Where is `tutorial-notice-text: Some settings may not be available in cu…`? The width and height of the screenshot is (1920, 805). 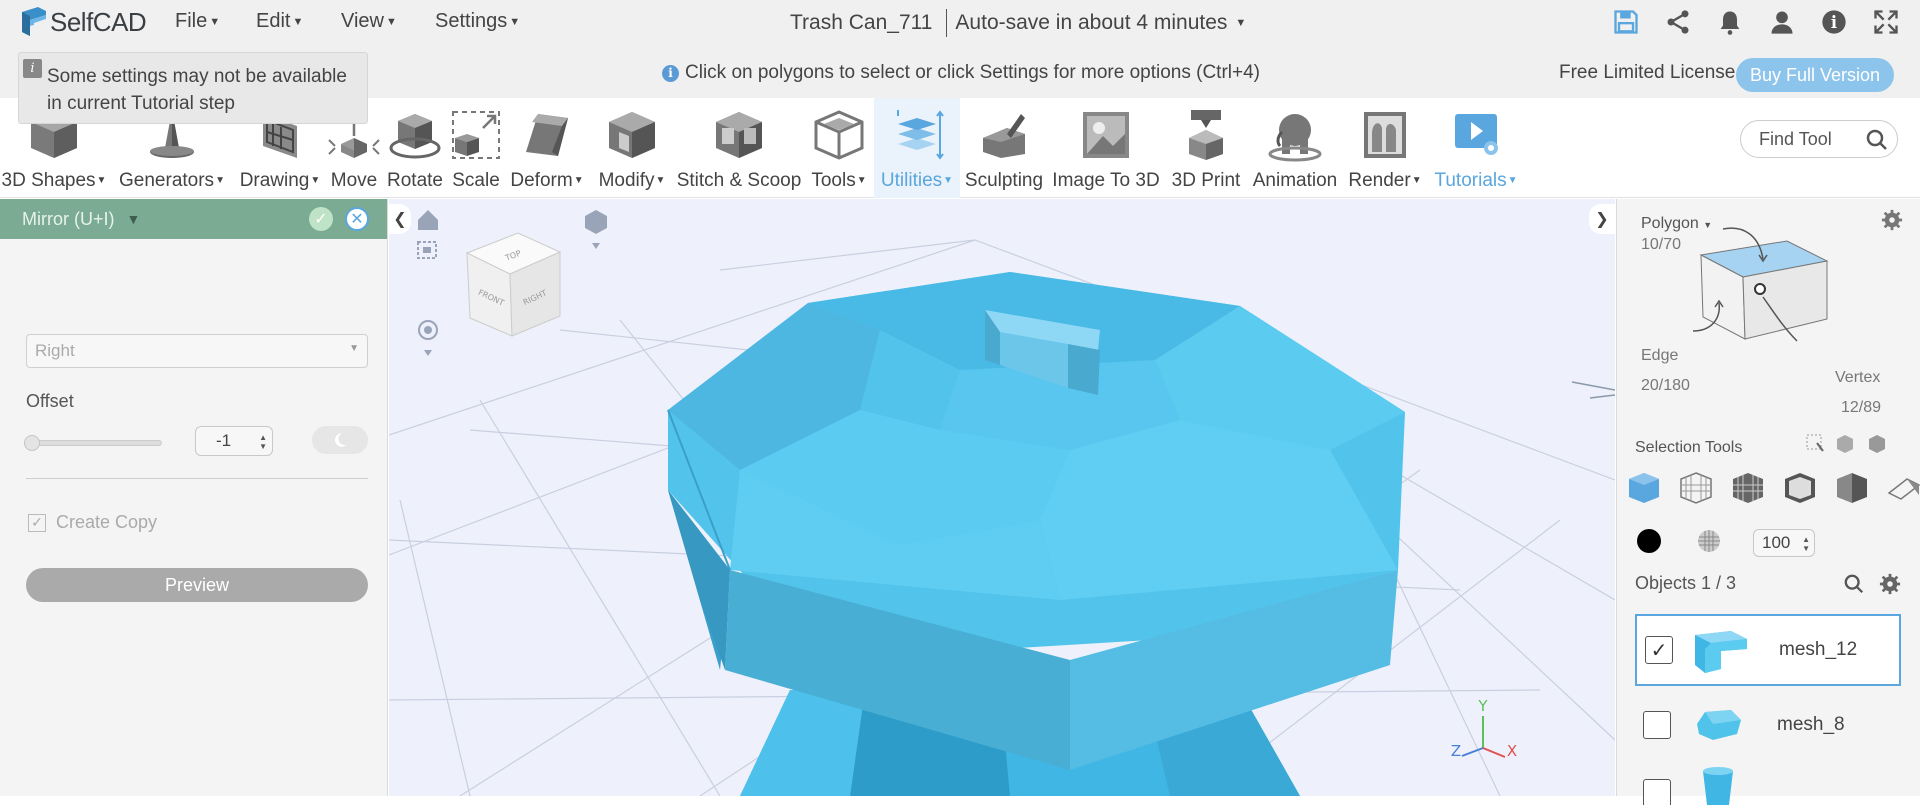
tutorial-notice-text: Some settings may not be available in cu… is located at coordinates (197, 90).